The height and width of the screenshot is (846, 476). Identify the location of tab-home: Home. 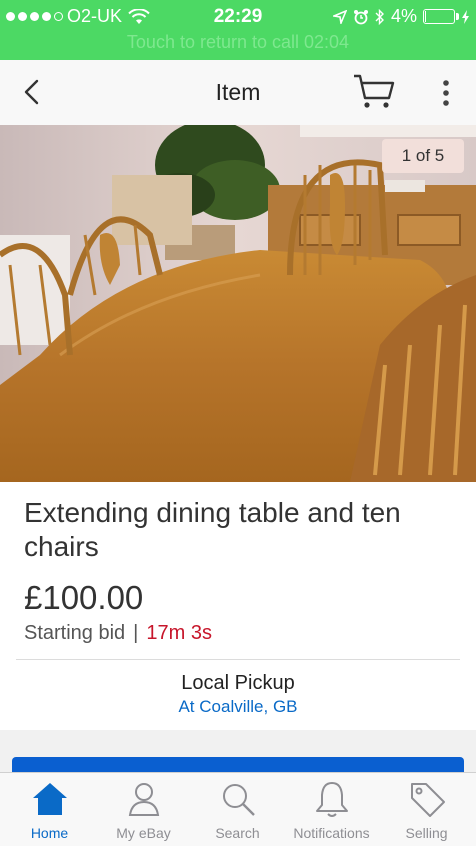
(49, 810).